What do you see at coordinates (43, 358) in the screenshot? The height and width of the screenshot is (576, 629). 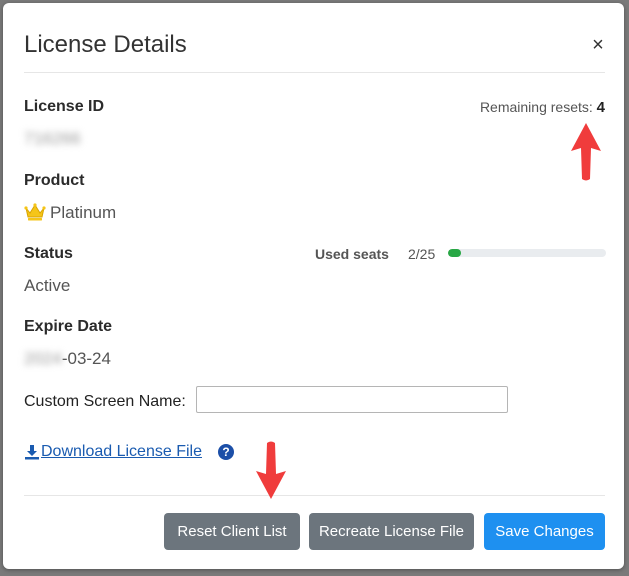 I see `expire-year-blurred: 2024` at bounding box center [43, 358].